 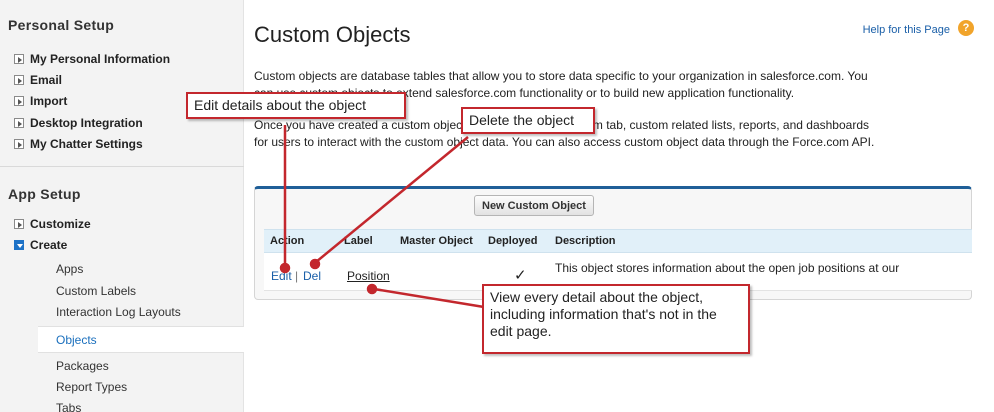 What do you see at coordinates (528, 120) in the screenshot?
I see `callout-delete-object: Delete the object` at bounding box center [528, 120].